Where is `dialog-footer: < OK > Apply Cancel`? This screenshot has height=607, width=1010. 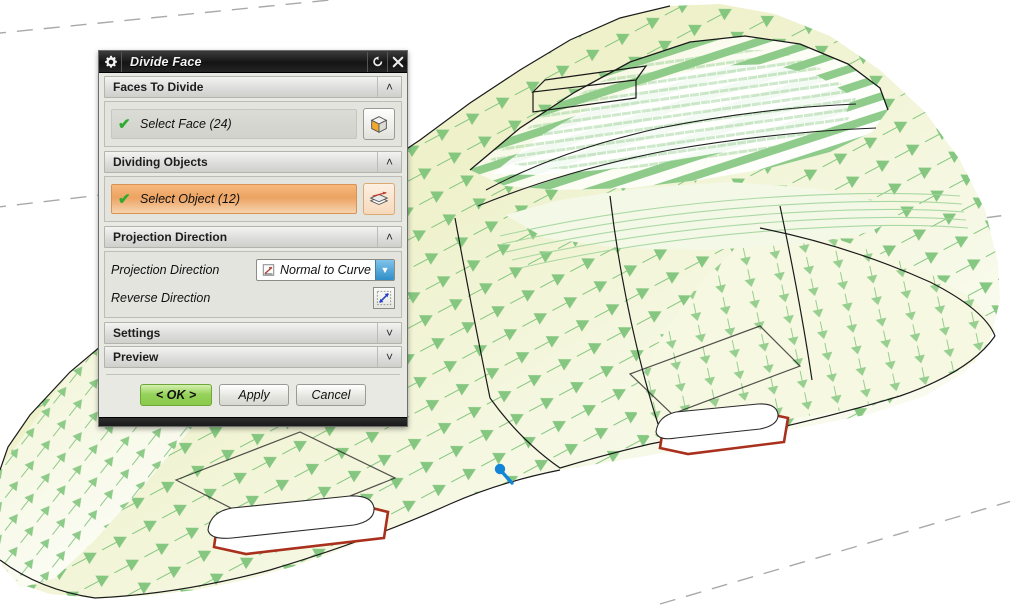 dialog-footer: < OK > Apply Cancel is located at coordinates (253, 396).